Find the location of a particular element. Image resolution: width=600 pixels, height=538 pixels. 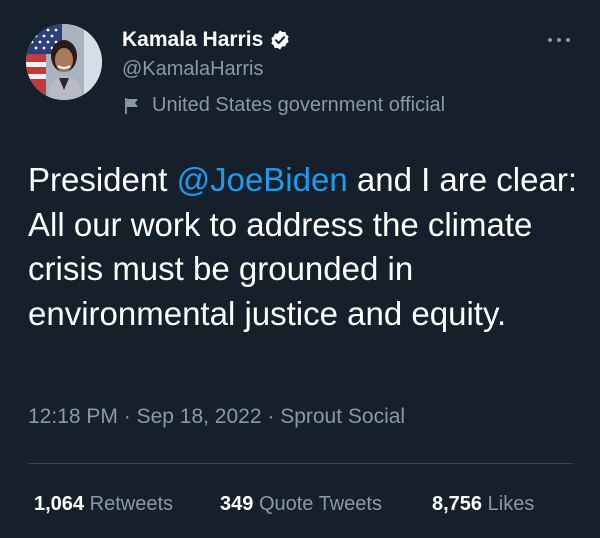

likes-count: 8,756 is located at coordinates (457, 504).